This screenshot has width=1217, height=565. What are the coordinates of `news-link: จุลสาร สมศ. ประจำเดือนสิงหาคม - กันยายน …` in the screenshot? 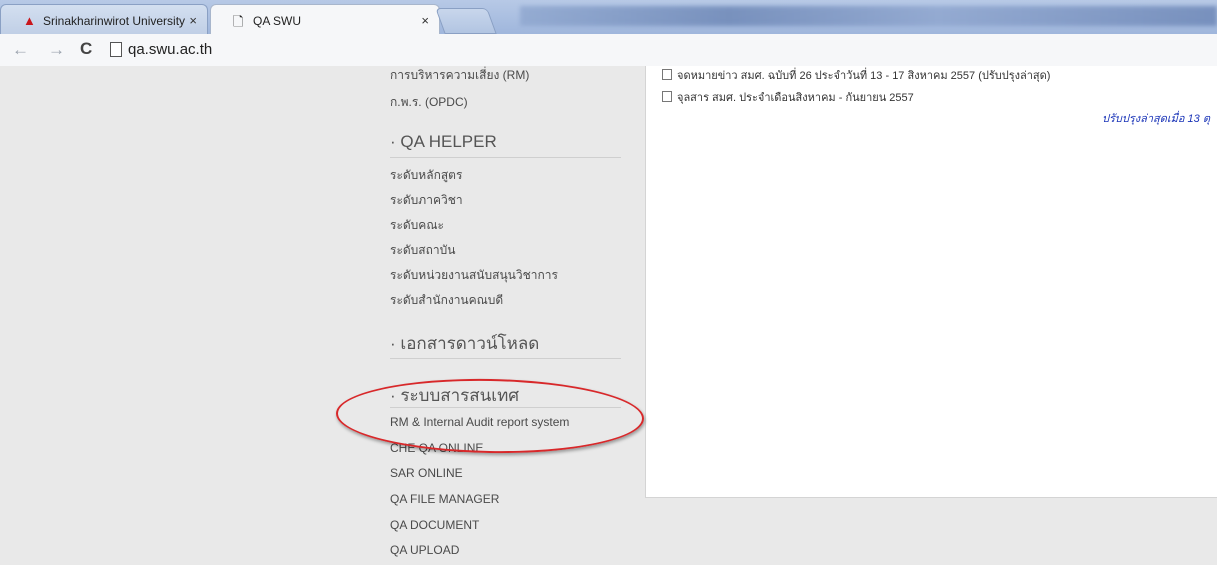 It's located at (788, 97).